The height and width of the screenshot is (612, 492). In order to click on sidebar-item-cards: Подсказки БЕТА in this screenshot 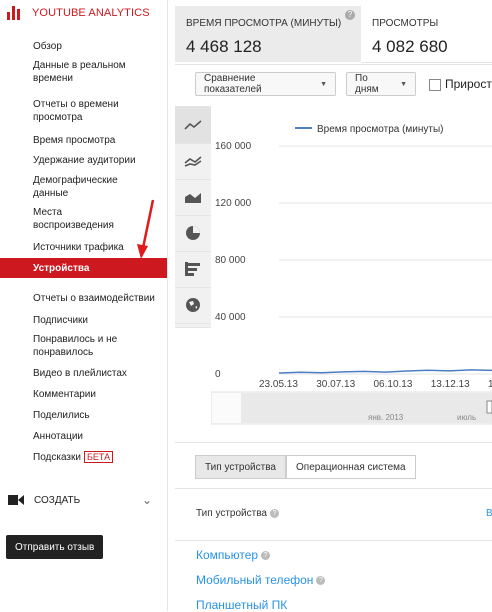, I will do `click(73, 457)`.